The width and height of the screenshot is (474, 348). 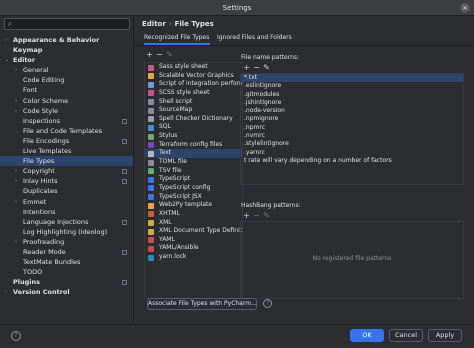 What do you see at coordinates (193, 145) in the screenshot?
I see `file-type-item: Terraform config files` at bounding box center [193, 145].